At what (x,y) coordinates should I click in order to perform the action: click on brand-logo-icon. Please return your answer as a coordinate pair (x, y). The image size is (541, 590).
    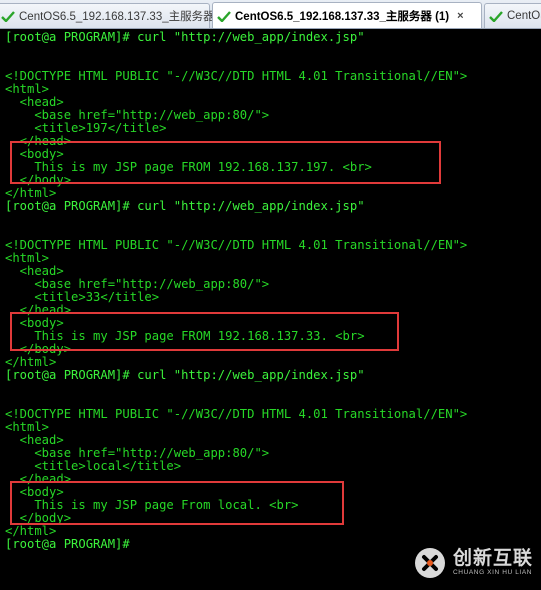
    Looking at the image, I should click on (429, 563).